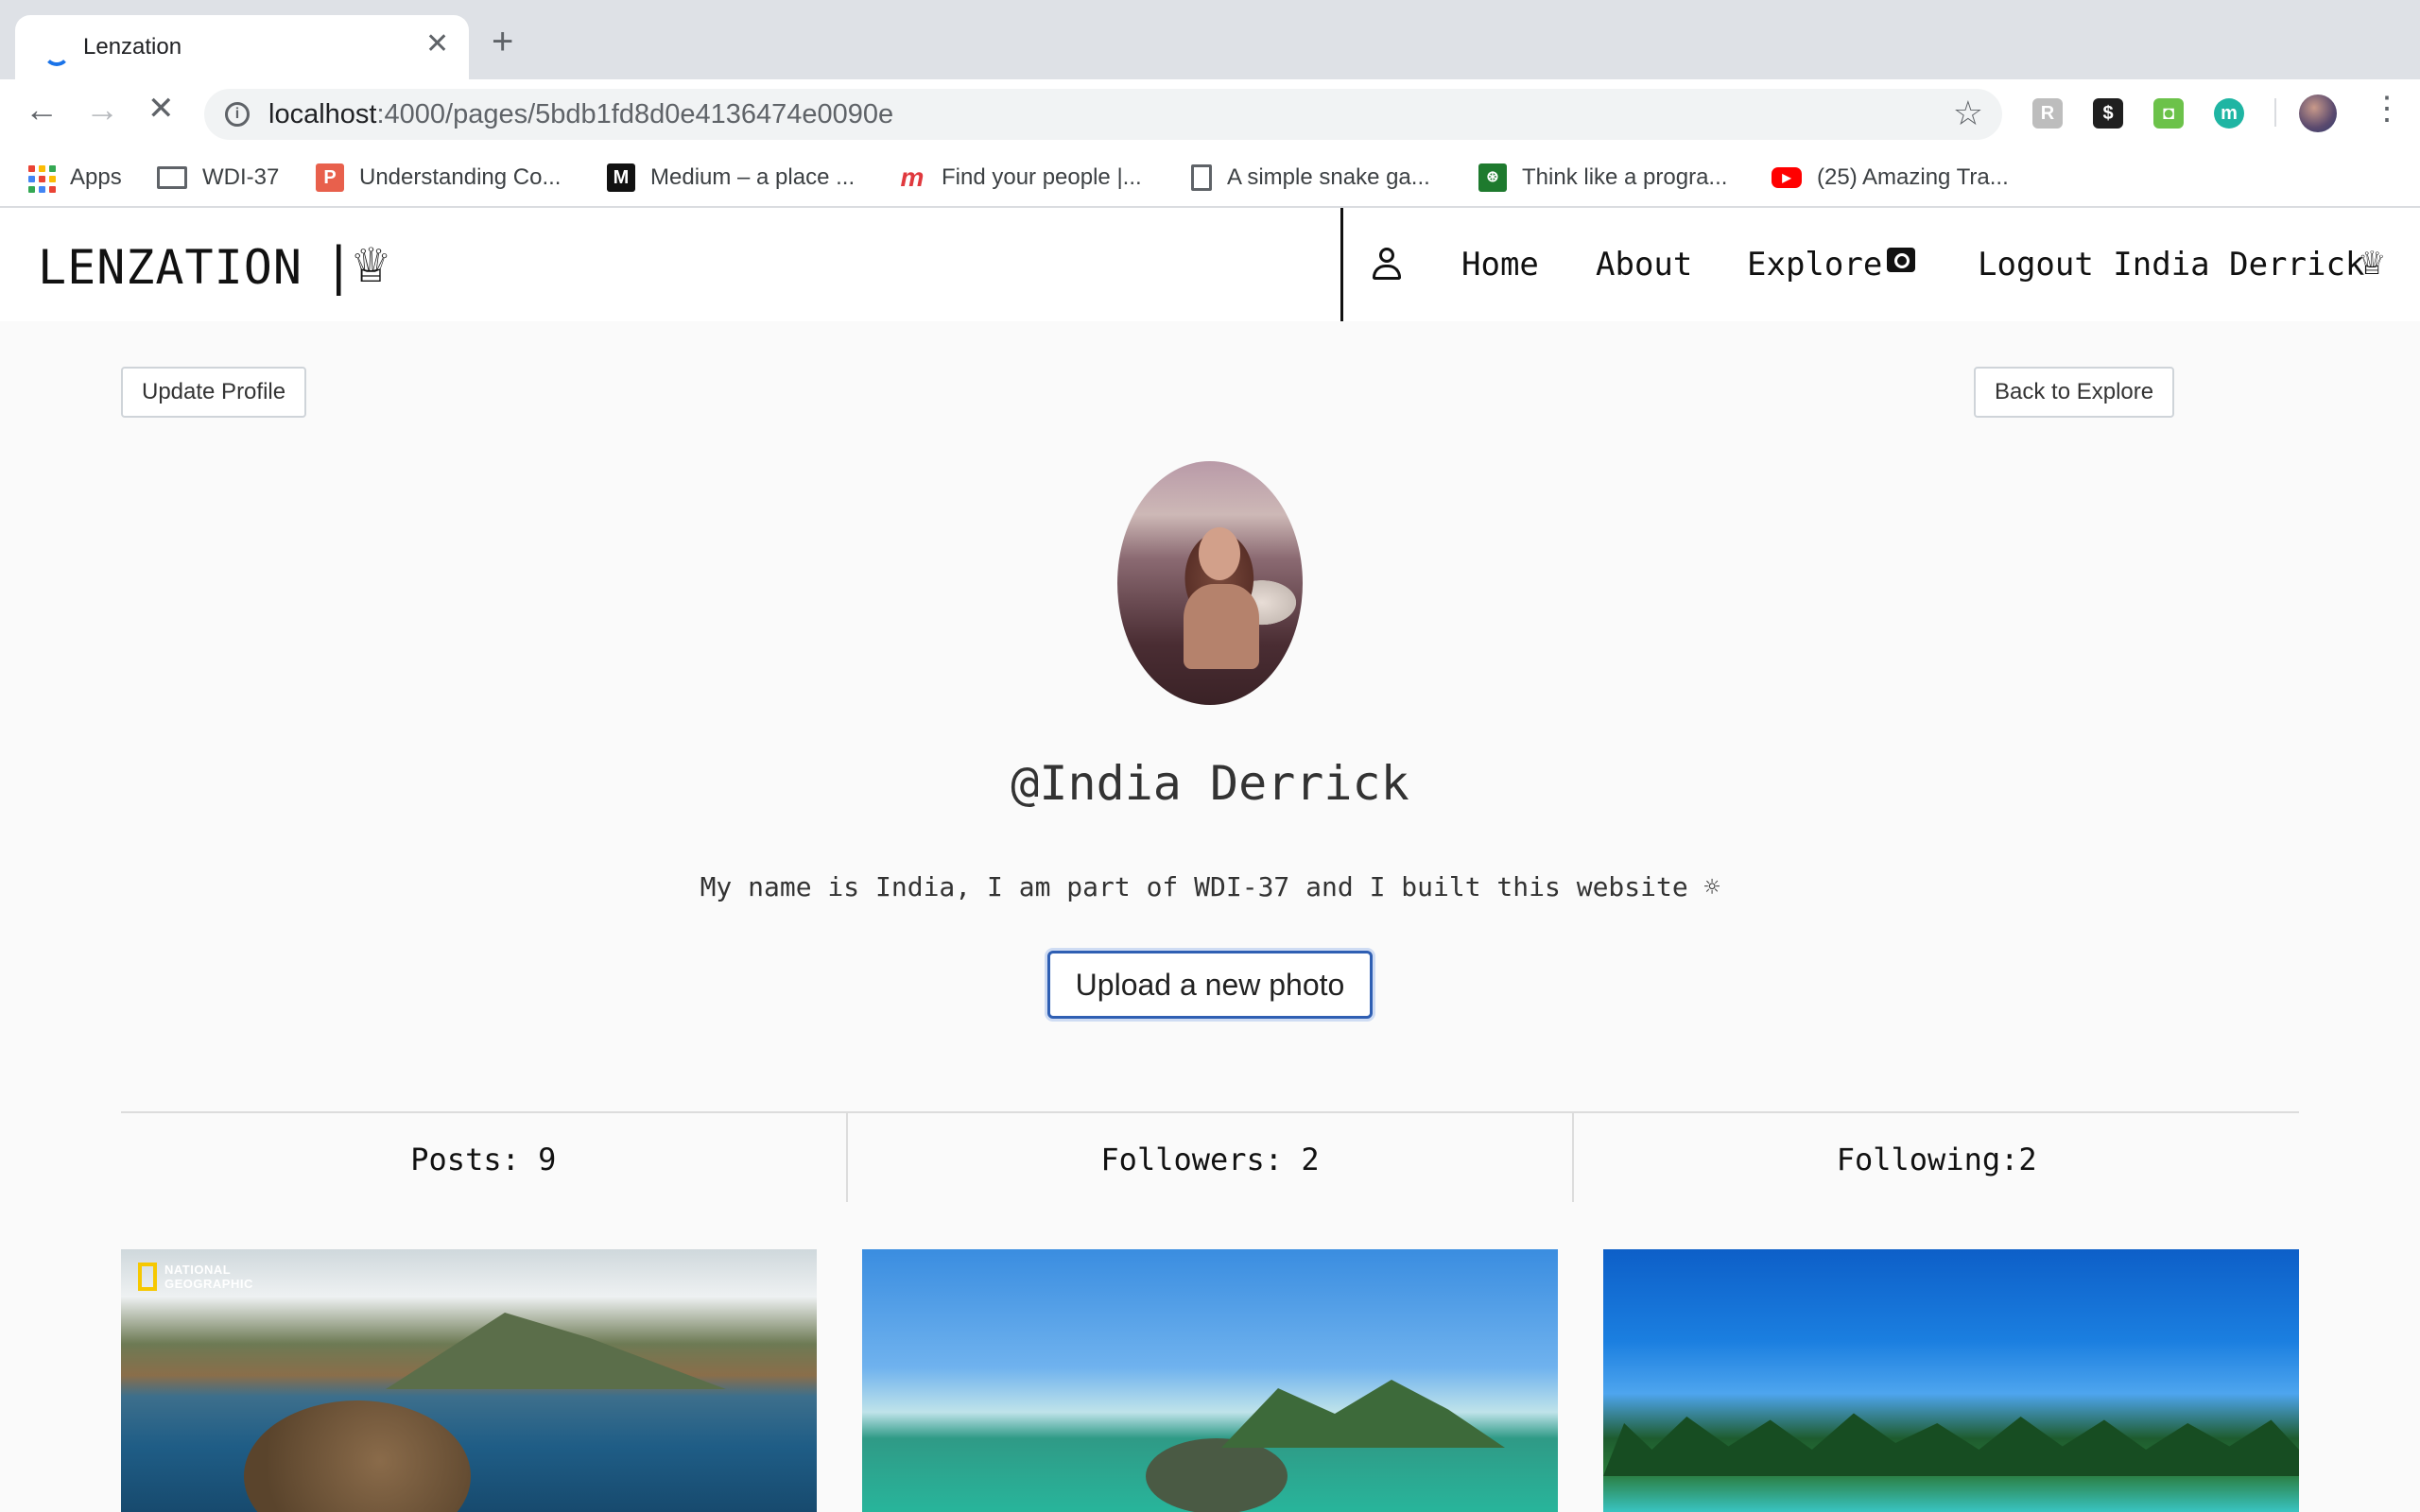 This screenshot has height=1512, width=2420. I want to click on nav-explore: Explore, so click(1815, 265).